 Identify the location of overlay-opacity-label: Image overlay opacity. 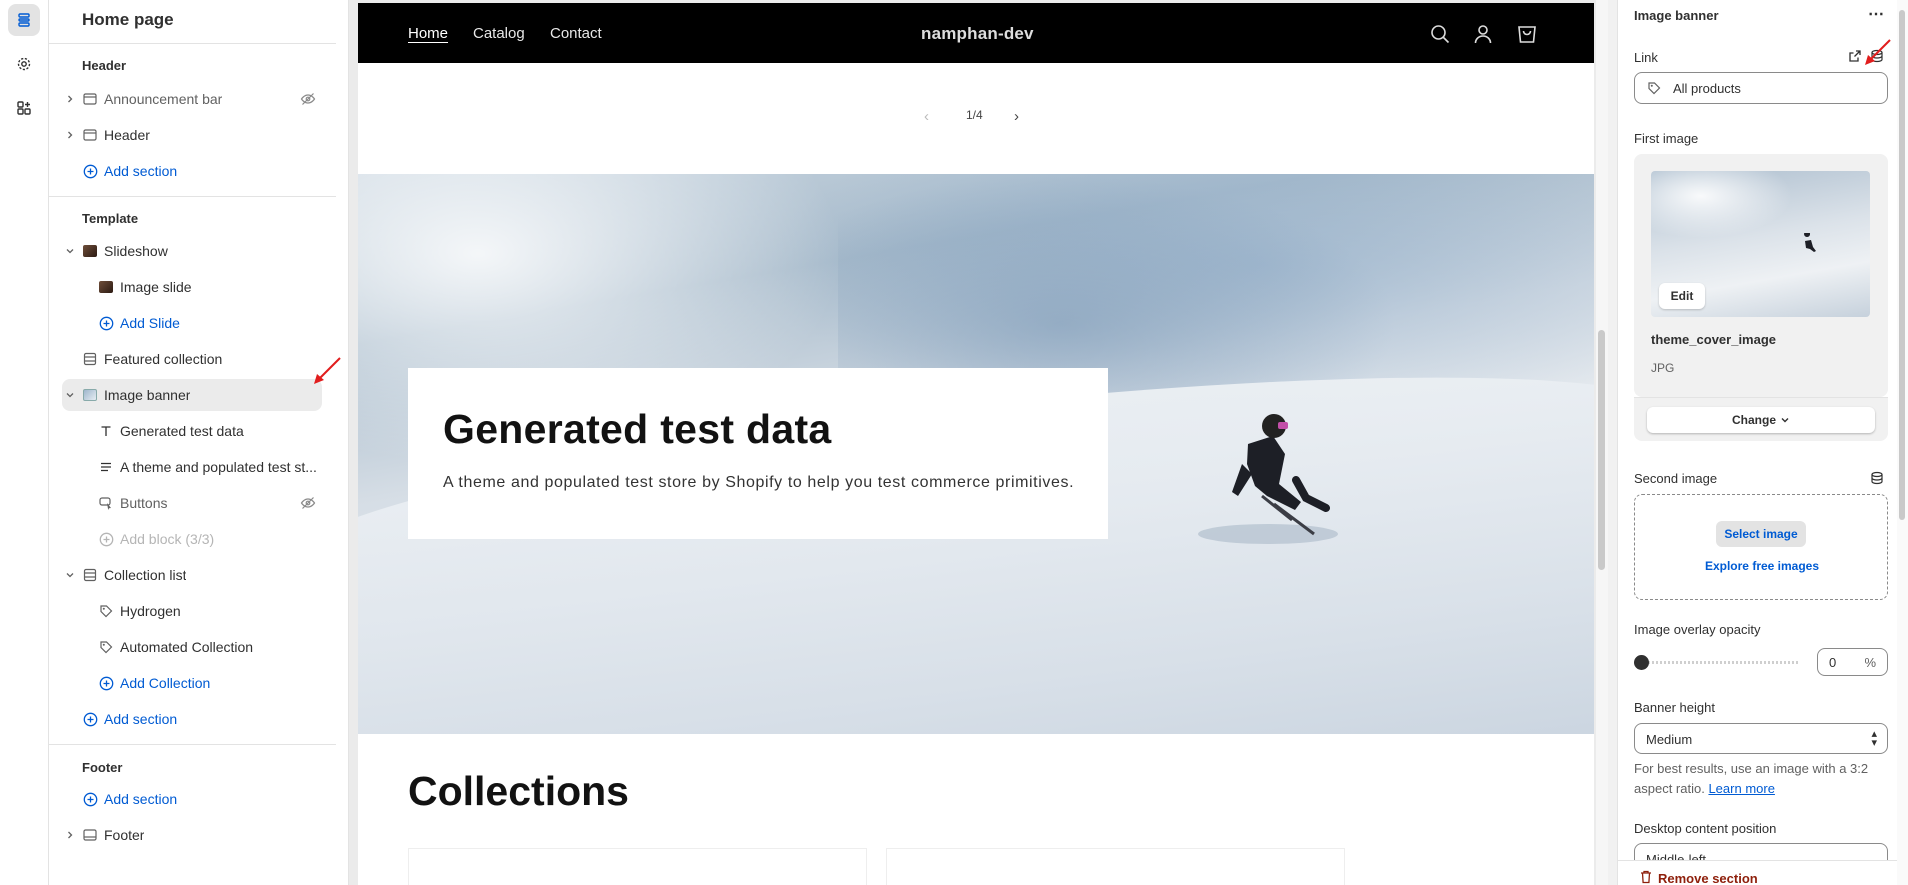
(1697, 629).